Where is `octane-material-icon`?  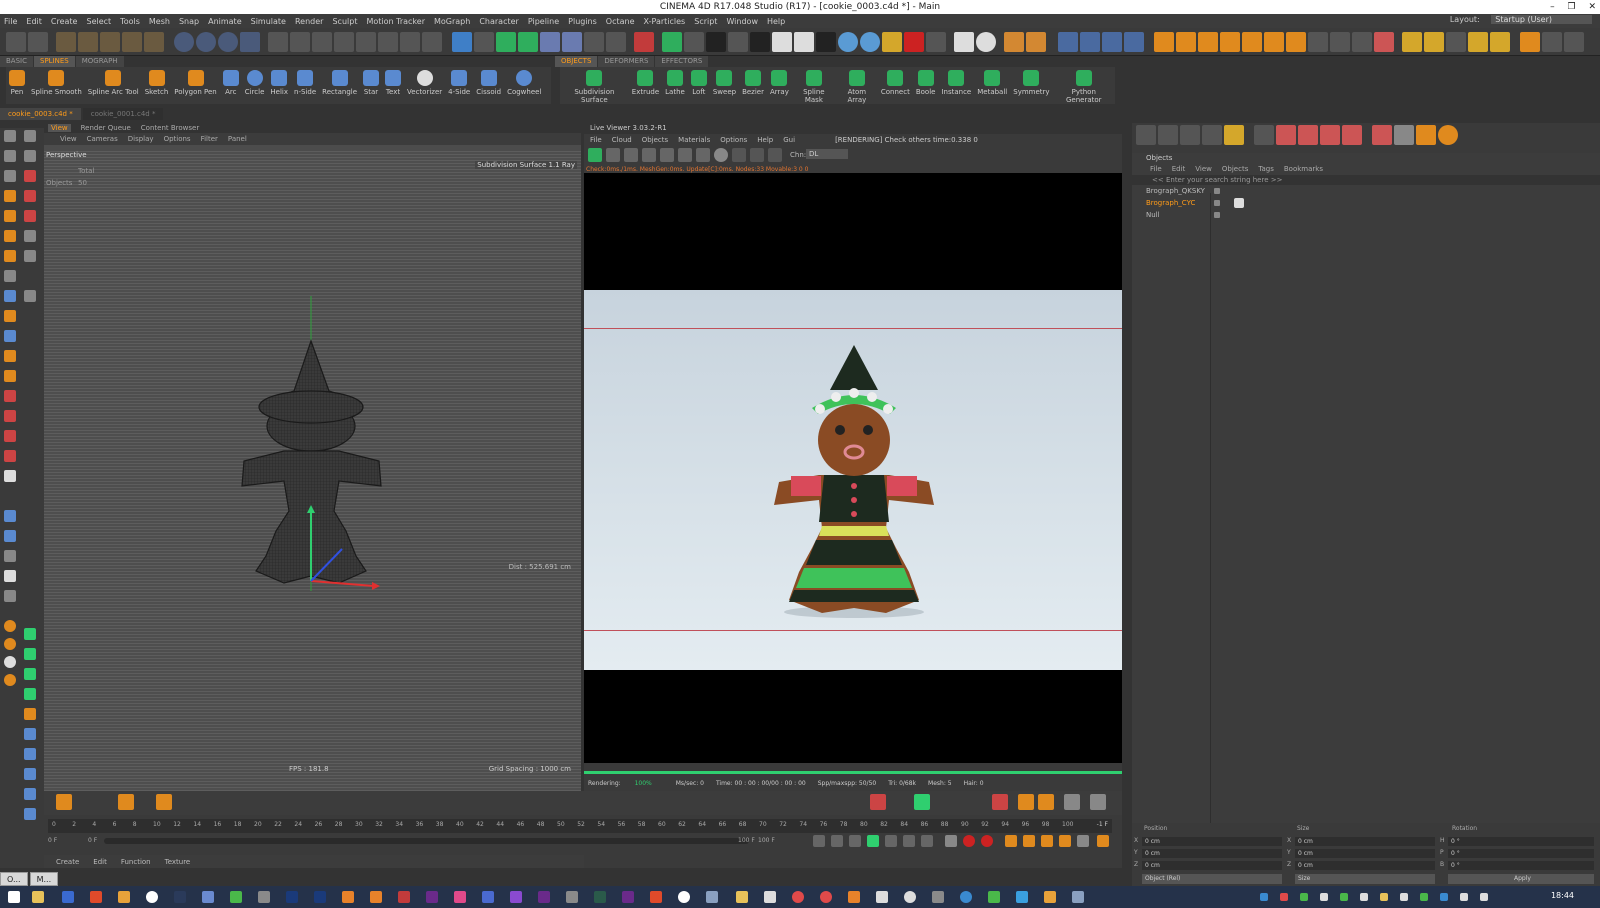 octane-material-icon is located at coordinates (782, 42).